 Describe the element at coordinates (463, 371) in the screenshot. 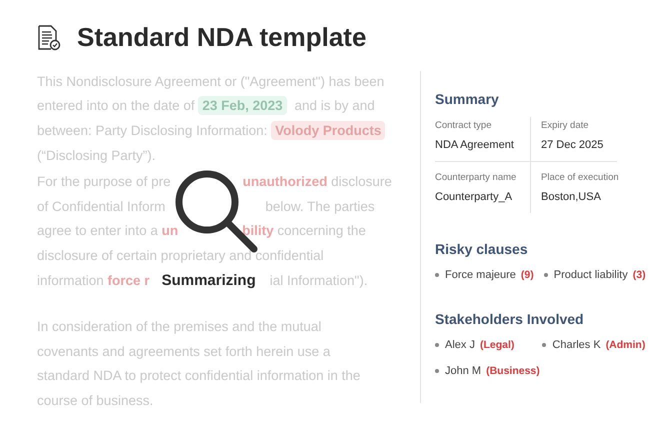

I see `stakeholder-name: John M` at that location.